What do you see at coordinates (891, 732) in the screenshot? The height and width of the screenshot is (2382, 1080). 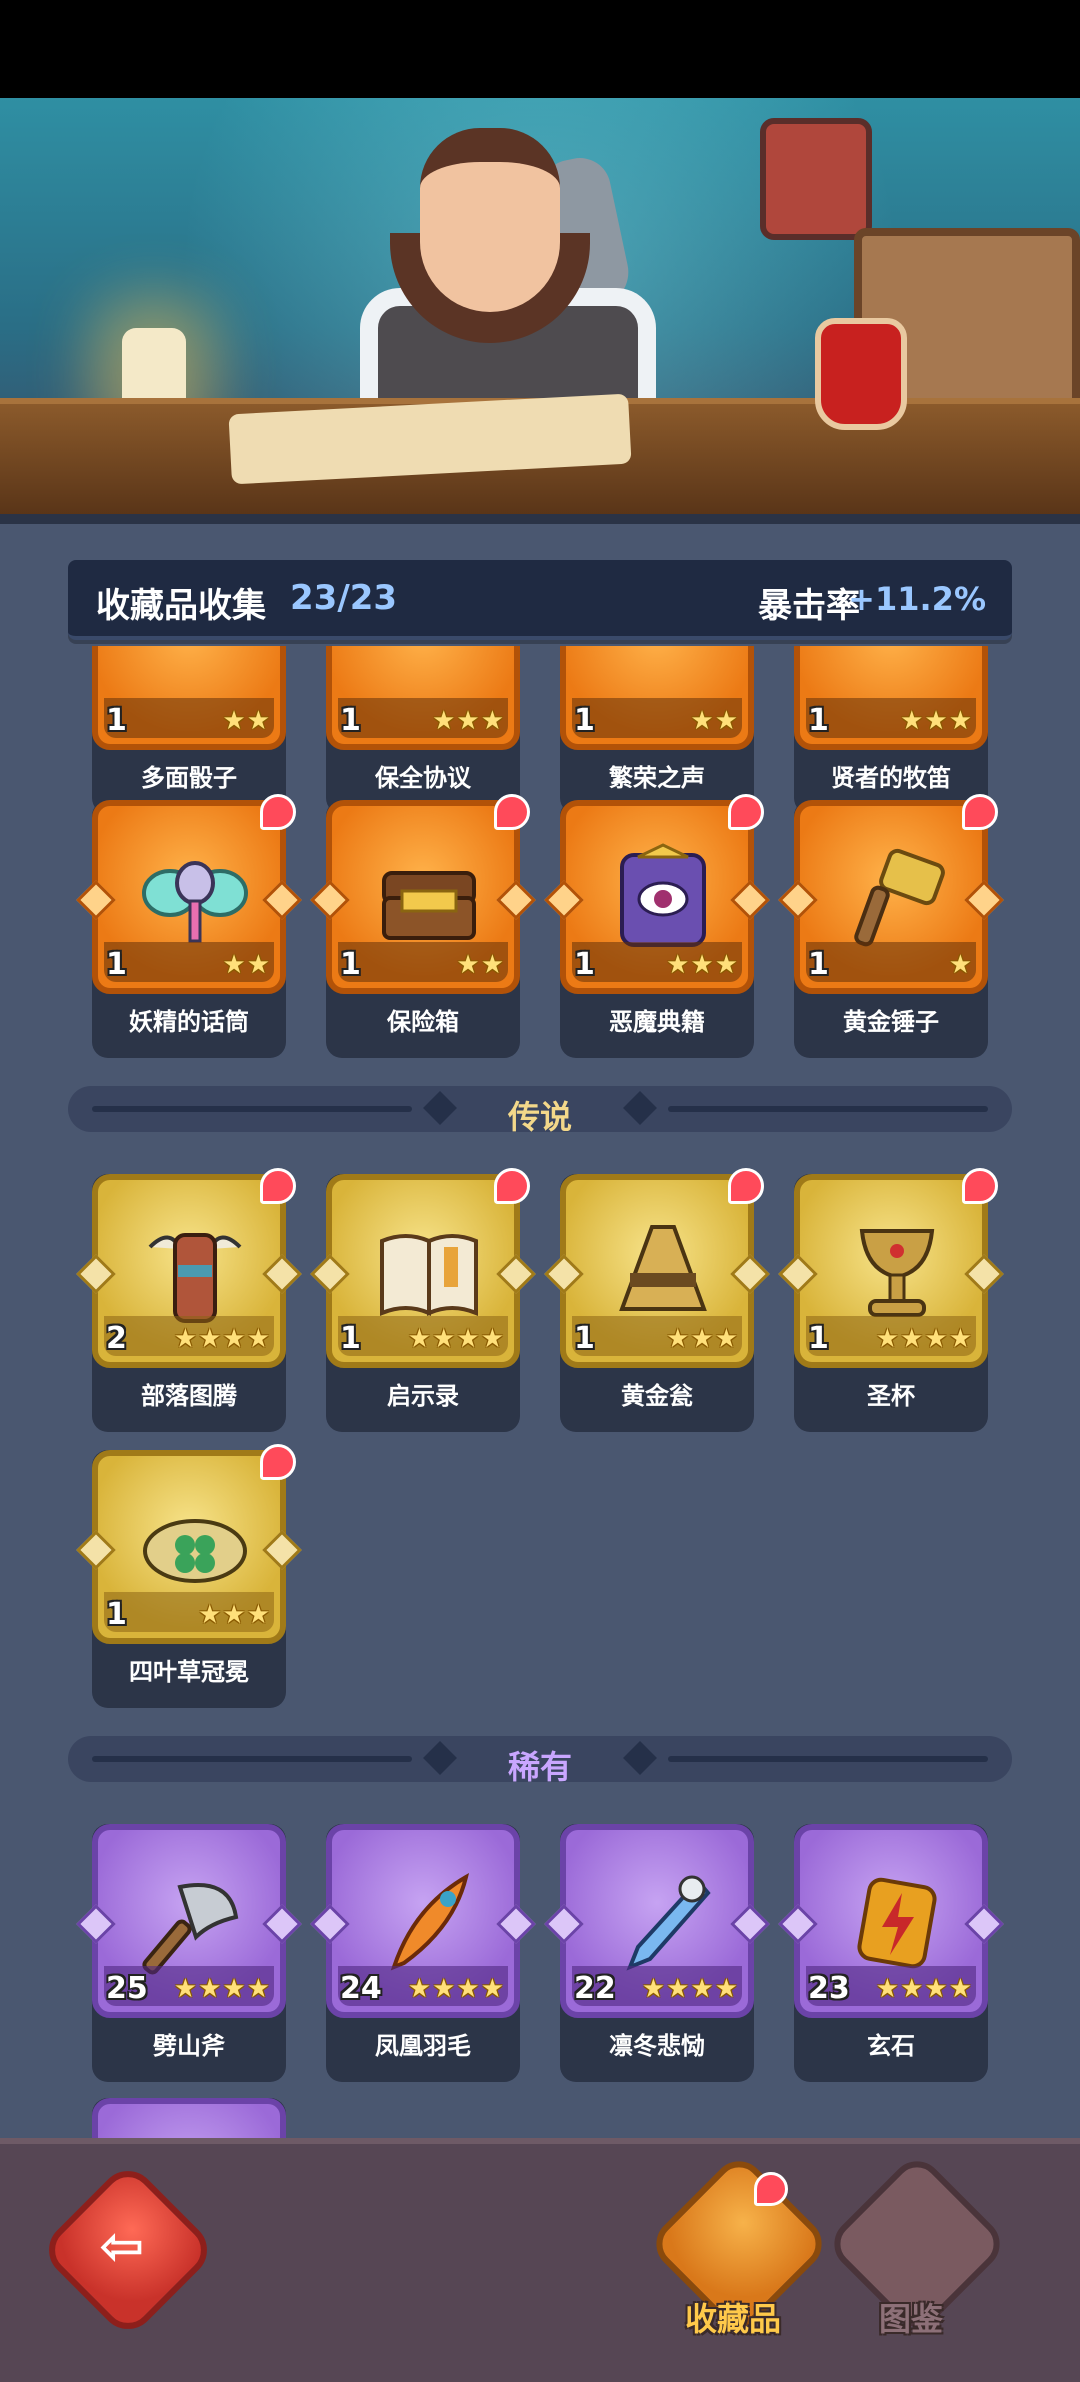 I see `collectible-card: 1 ★ ★ ★ 贤者的牧笛` at bounding box center [891, 732].